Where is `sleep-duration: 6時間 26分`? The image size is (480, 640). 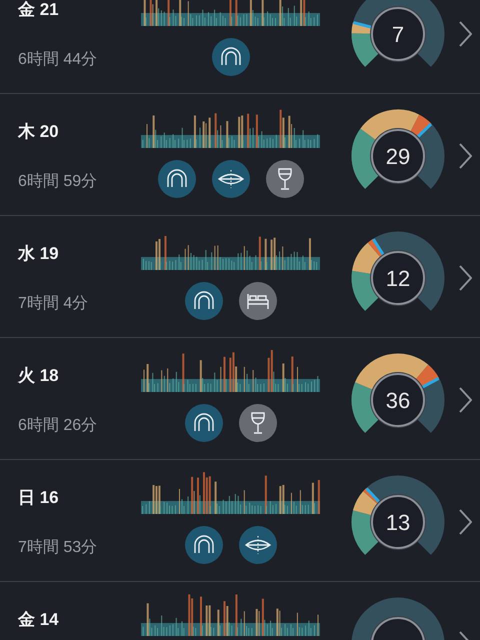 sleep-duration: 6時間 26分 is located at coordinates (58, 426).